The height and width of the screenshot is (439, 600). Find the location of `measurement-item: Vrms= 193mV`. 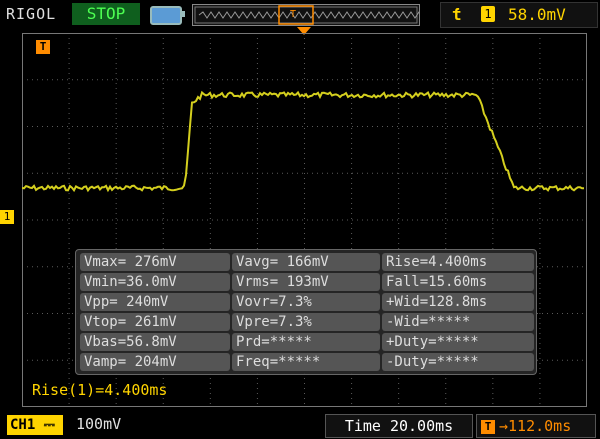

measurement-item: Vrms= 193mV is located at coordinates (306, 282).